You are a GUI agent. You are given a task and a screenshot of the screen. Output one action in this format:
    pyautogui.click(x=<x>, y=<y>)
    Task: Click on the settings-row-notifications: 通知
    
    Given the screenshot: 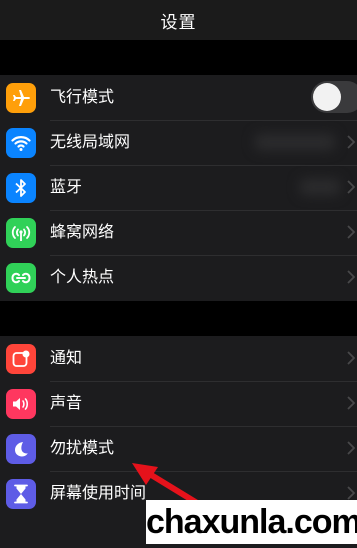 What is the action you would take?
    pyautogui.click(x=178, y=358)
    